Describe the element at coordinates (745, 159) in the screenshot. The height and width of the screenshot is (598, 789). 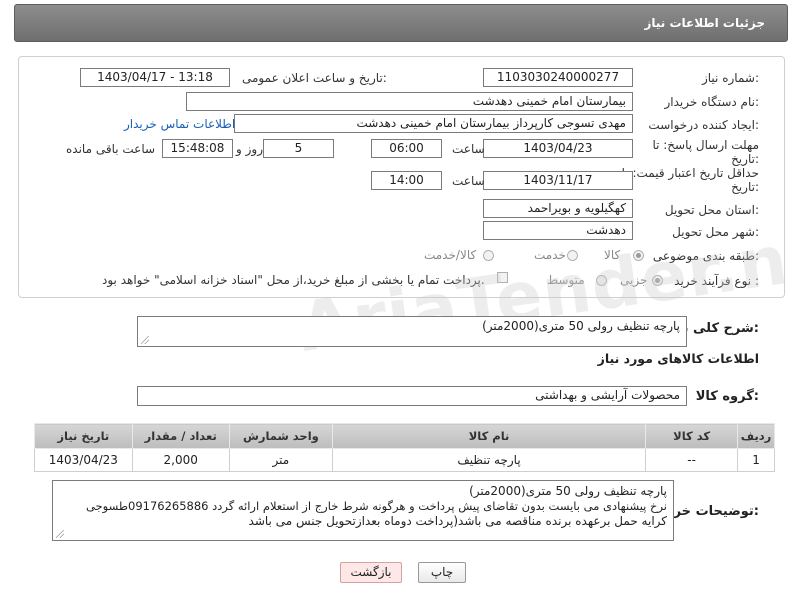
I see `reply-deadline-label-date: تاریخ:` at that location.